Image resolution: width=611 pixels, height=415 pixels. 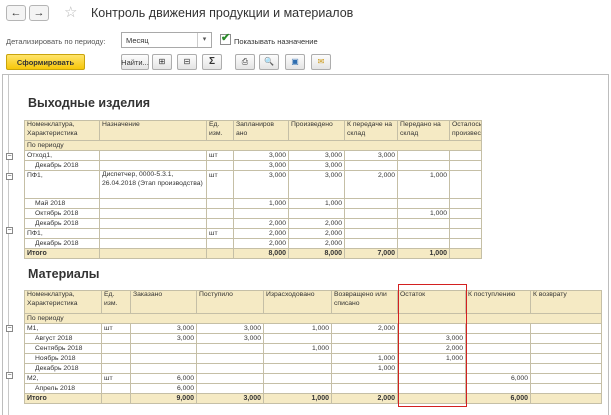 I want to click on period-value: Месяц, so click(x=137, y=40).